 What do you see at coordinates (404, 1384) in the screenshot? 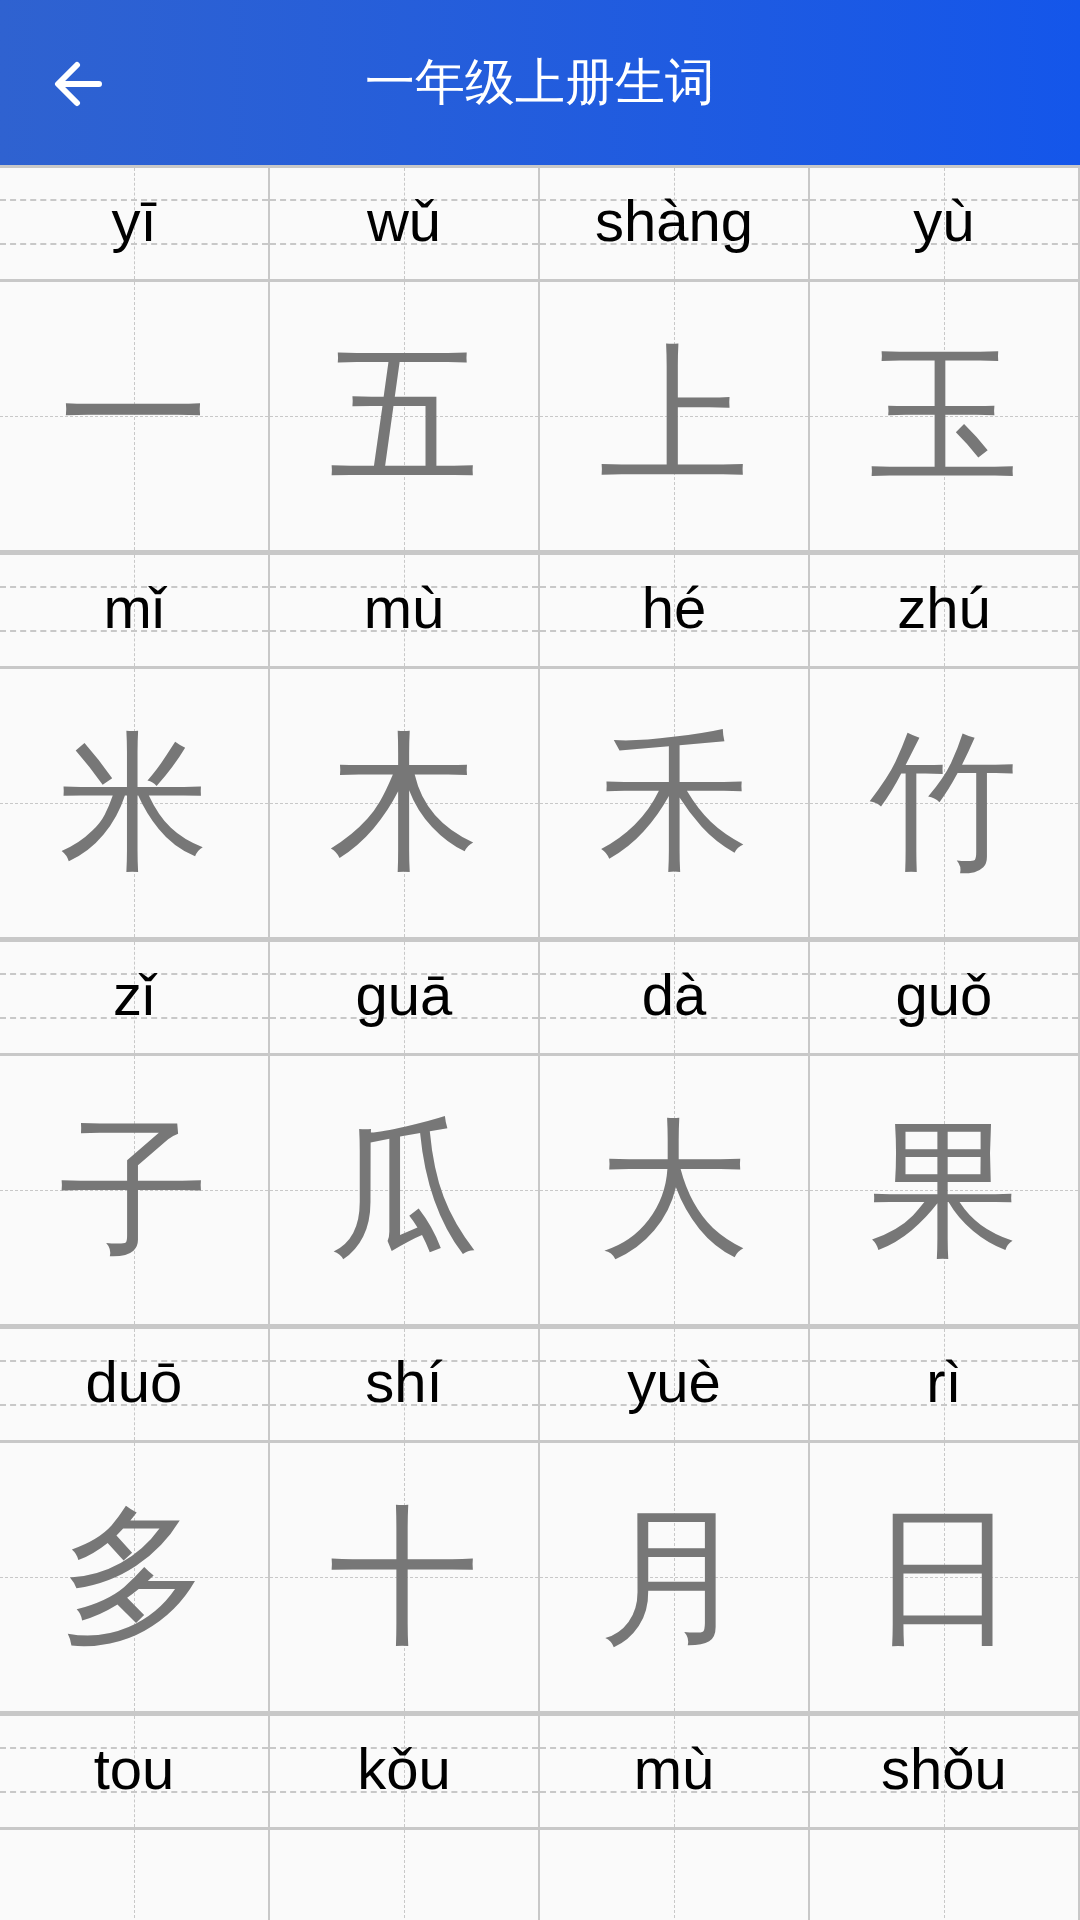
I see `pinyin-text: shí` at bounding box center [404, 1384].